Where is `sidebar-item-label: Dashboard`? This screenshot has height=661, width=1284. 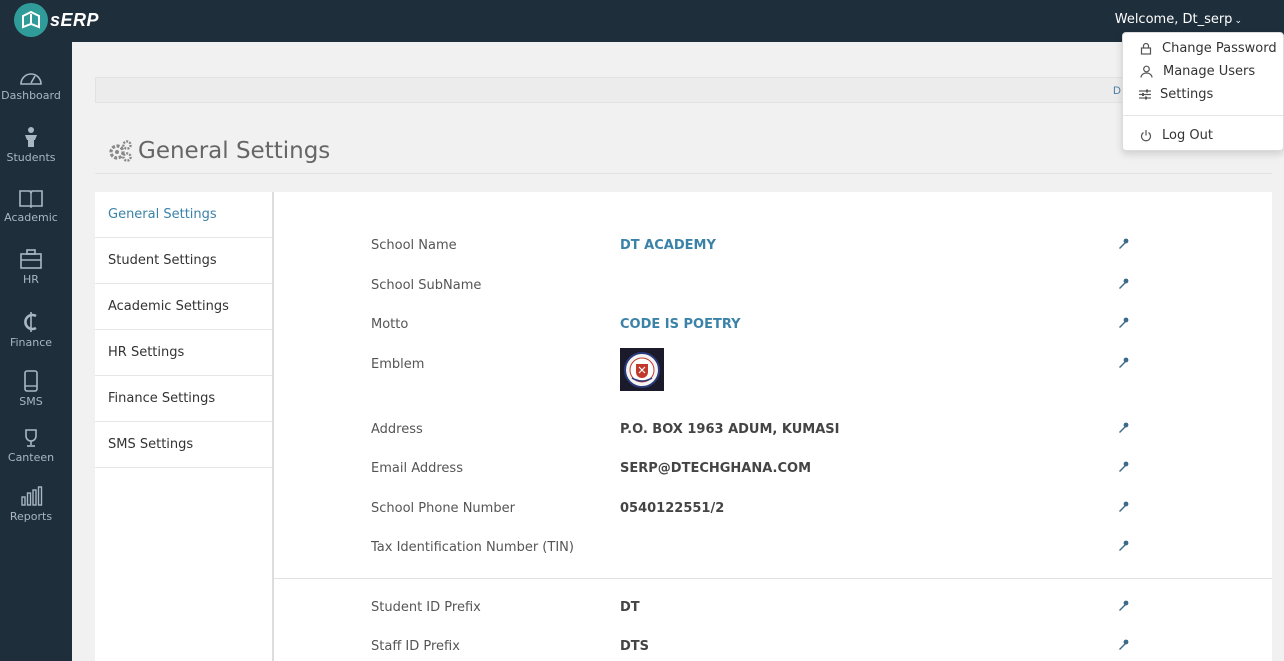 sidebar-item-label: Dashboard is located at coordinates (31, 95).